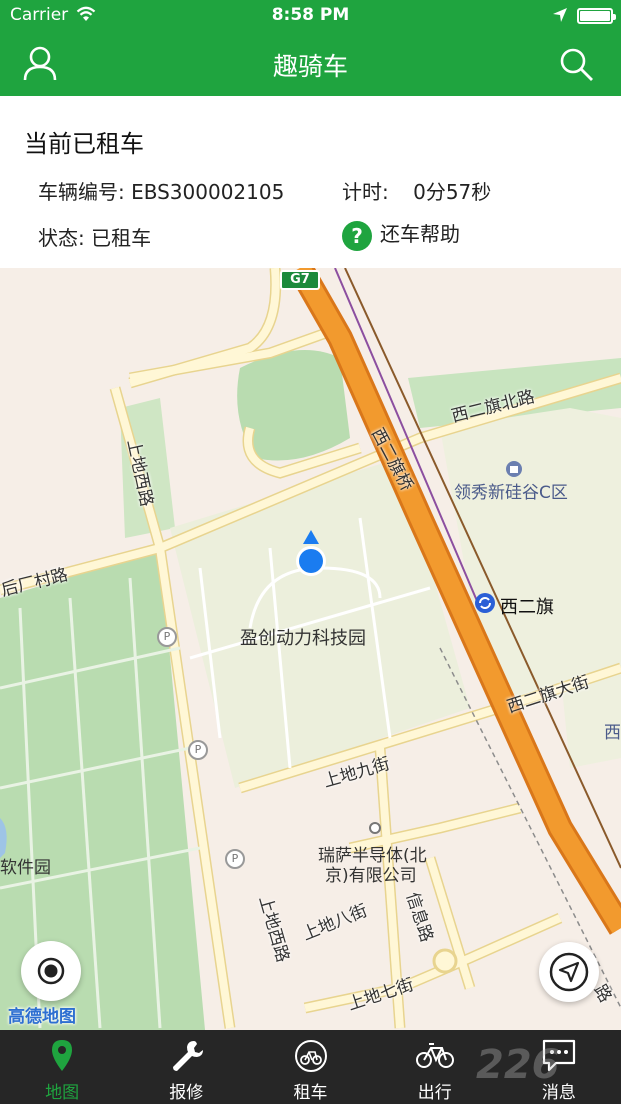  I want to click on poi-label: 西, so click(612, 730).